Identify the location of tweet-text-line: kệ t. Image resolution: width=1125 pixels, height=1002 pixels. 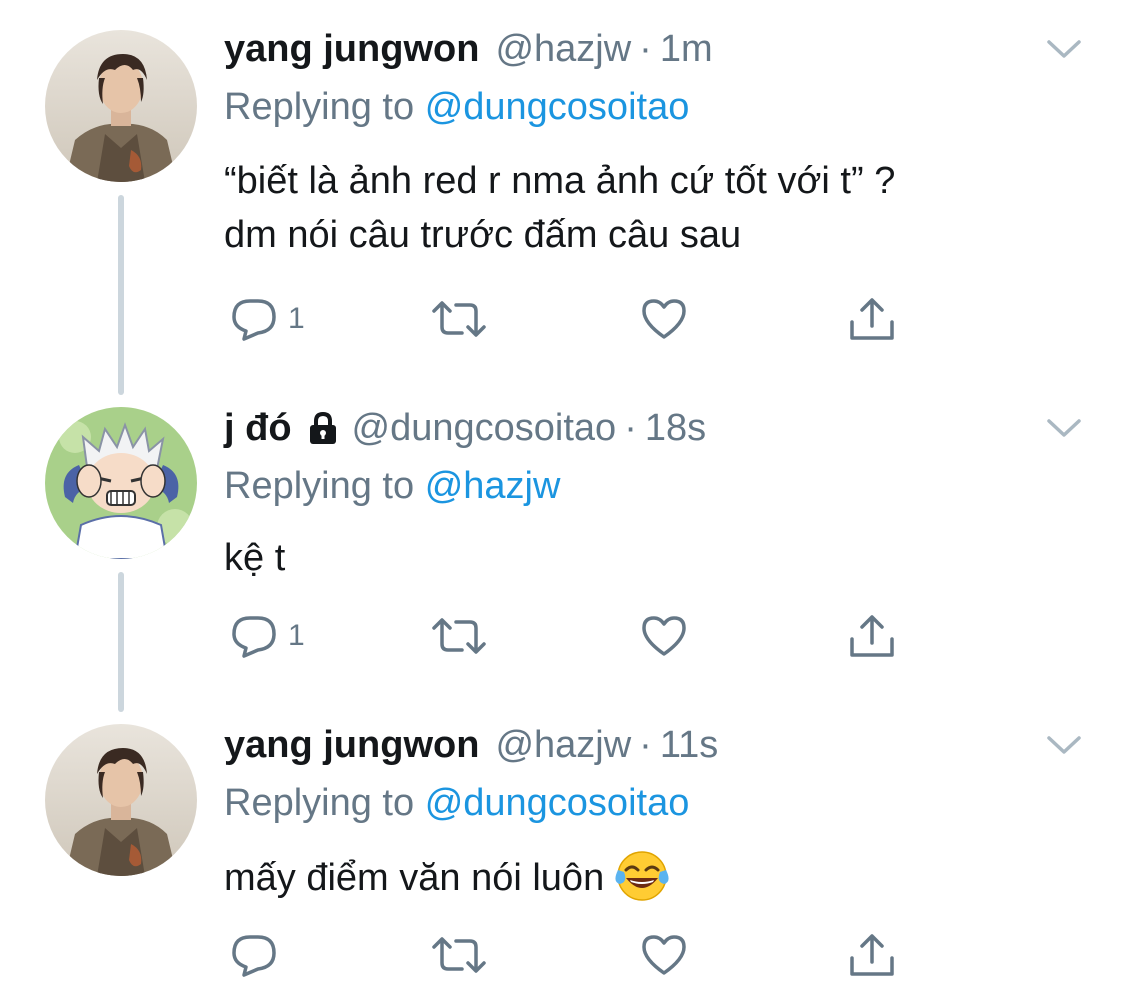
(255, 558).